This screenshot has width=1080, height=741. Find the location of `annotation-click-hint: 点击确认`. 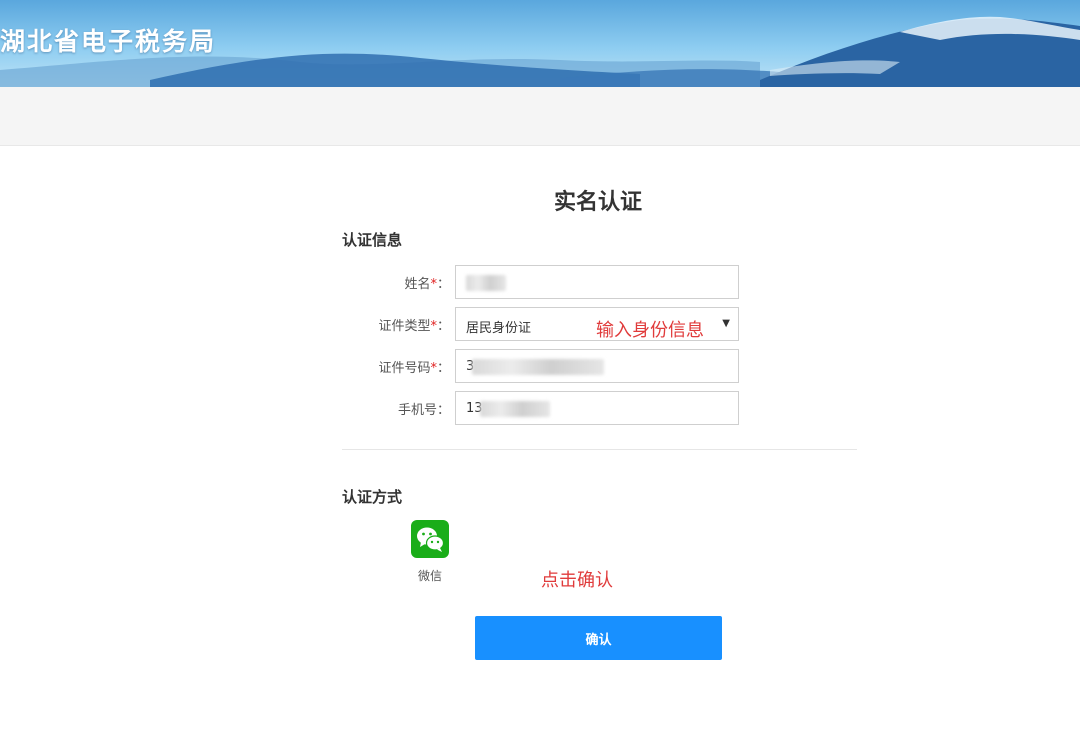

annotation-click-hint: 点击确认 is located at coordinates (577, 580).